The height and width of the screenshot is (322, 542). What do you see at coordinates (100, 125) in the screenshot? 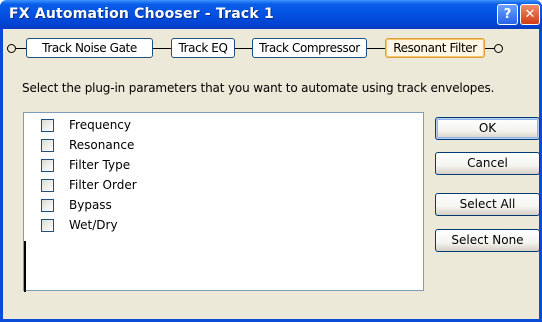
I see `parameter-label: Frequency` at bounding box center [100, 125].